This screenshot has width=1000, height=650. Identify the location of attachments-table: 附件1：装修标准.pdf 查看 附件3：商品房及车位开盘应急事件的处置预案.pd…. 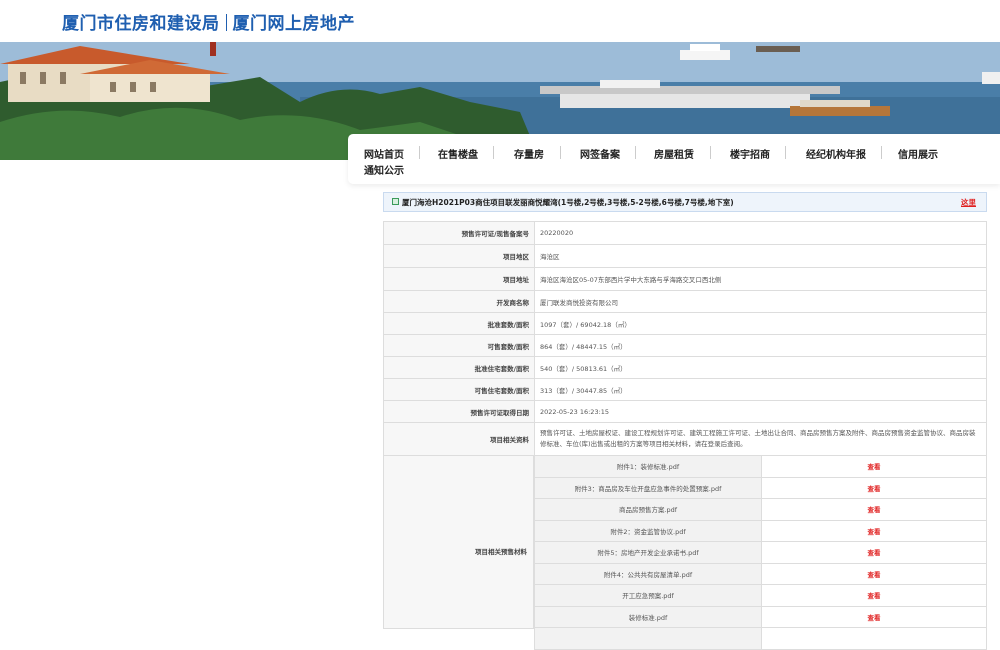
(760, 552).